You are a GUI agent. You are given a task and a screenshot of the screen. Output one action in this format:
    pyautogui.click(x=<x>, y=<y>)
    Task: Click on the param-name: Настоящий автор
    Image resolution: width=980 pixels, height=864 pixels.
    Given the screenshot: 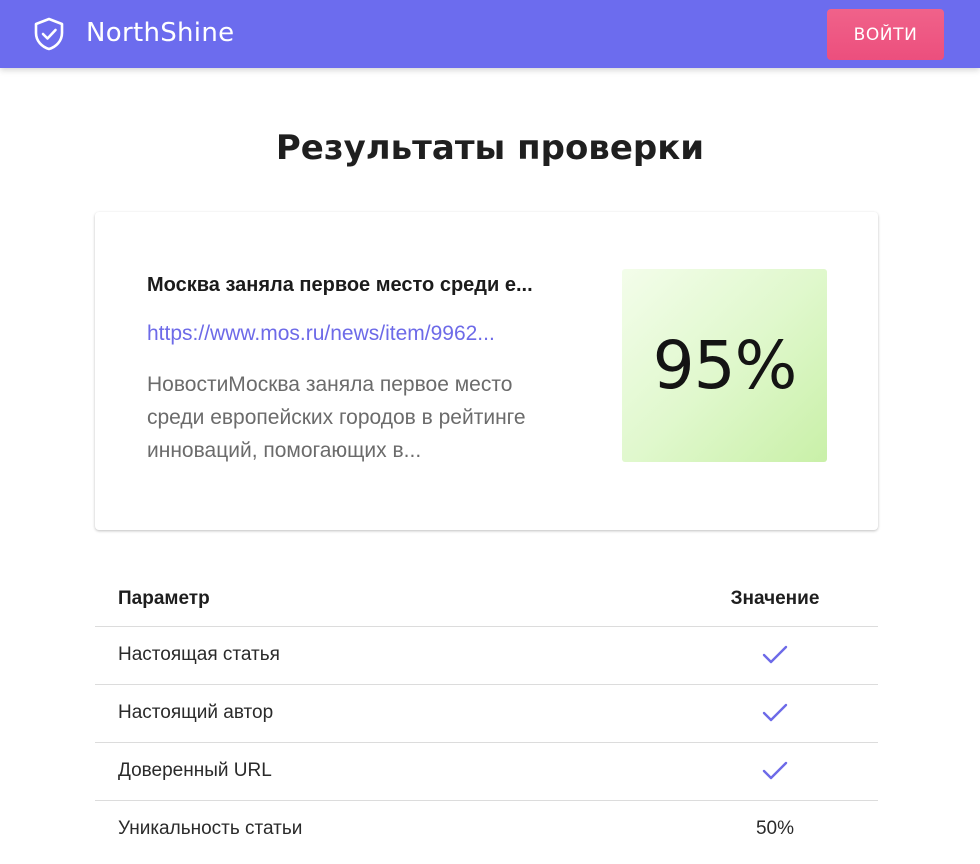 What is the action you would take?
    pyautogui.click(x=383, y=713)
    